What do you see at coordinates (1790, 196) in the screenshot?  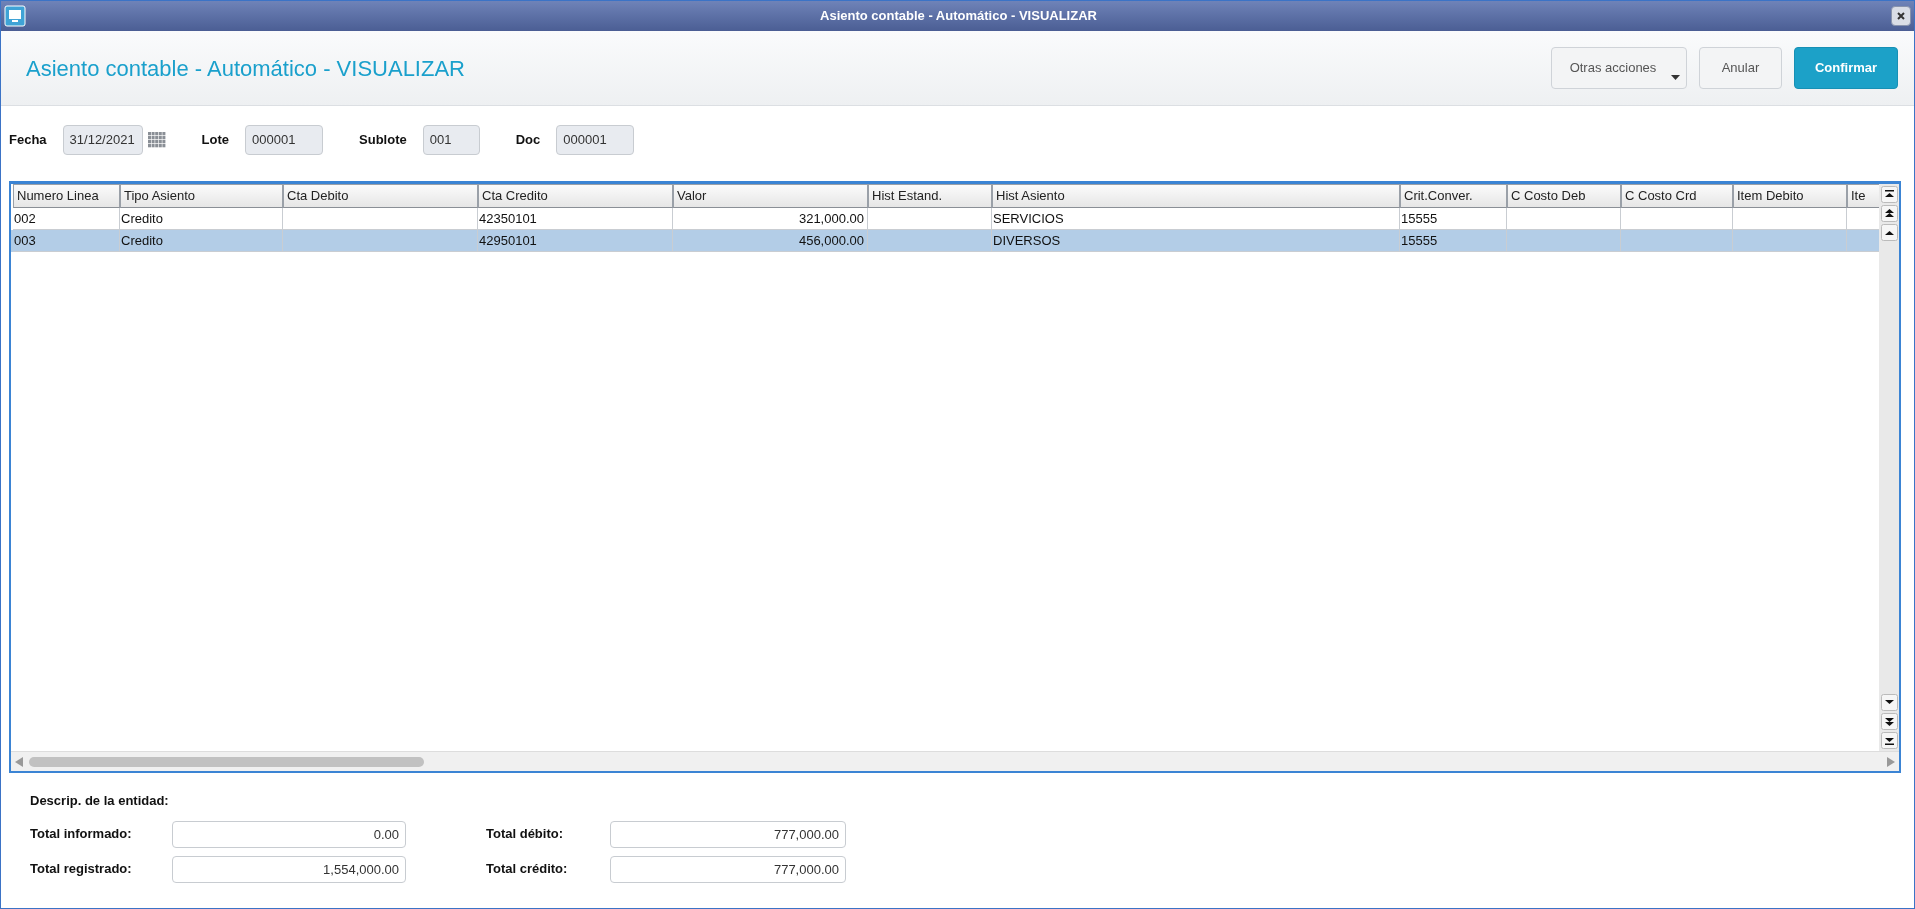 I see `column-header: Item Debito` at bounding box center [1790, 196].